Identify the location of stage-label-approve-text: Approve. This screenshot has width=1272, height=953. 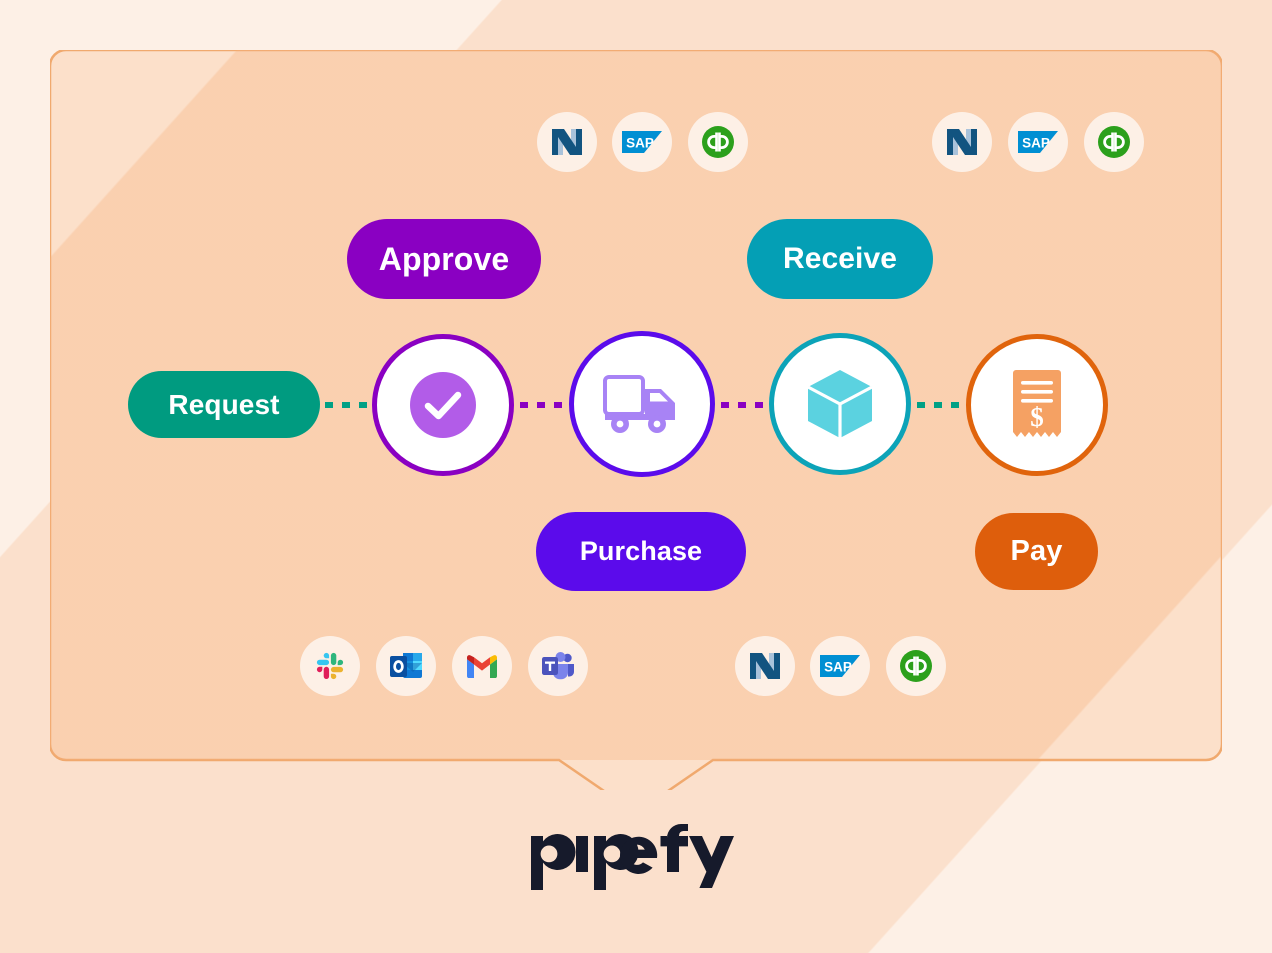
(444, 258).